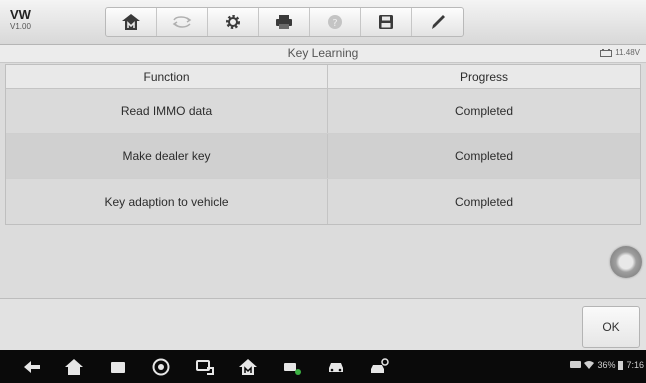  I want to click on column-header-function: Function, so click(167, 76).